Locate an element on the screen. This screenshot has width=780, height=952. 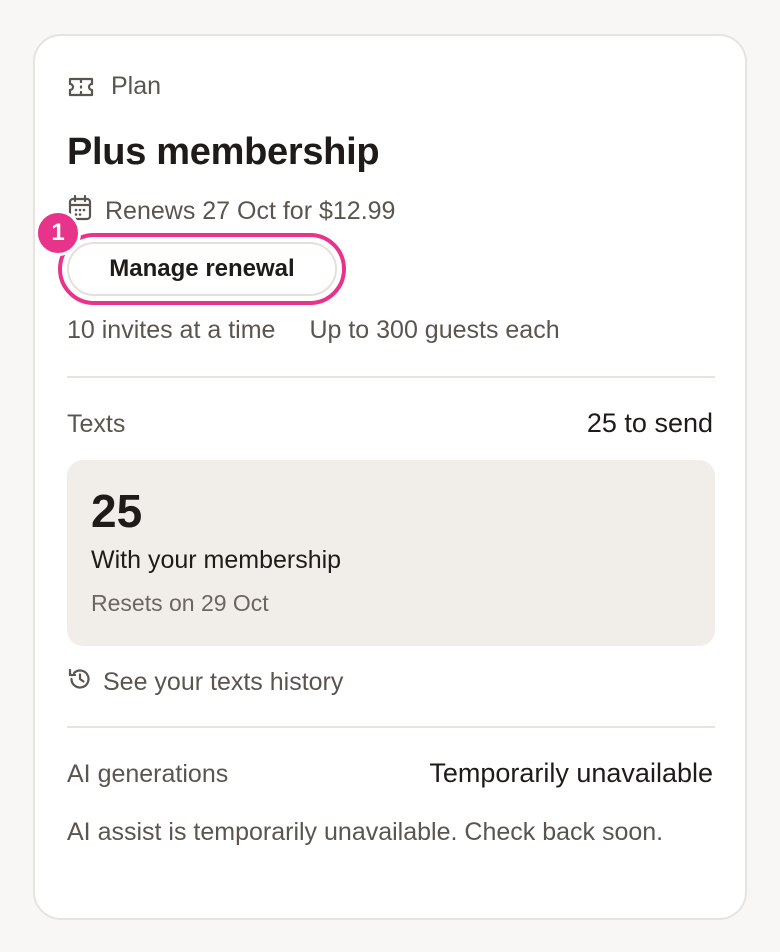
history-link-label: See your texts history is located at coordinates (223, 682).